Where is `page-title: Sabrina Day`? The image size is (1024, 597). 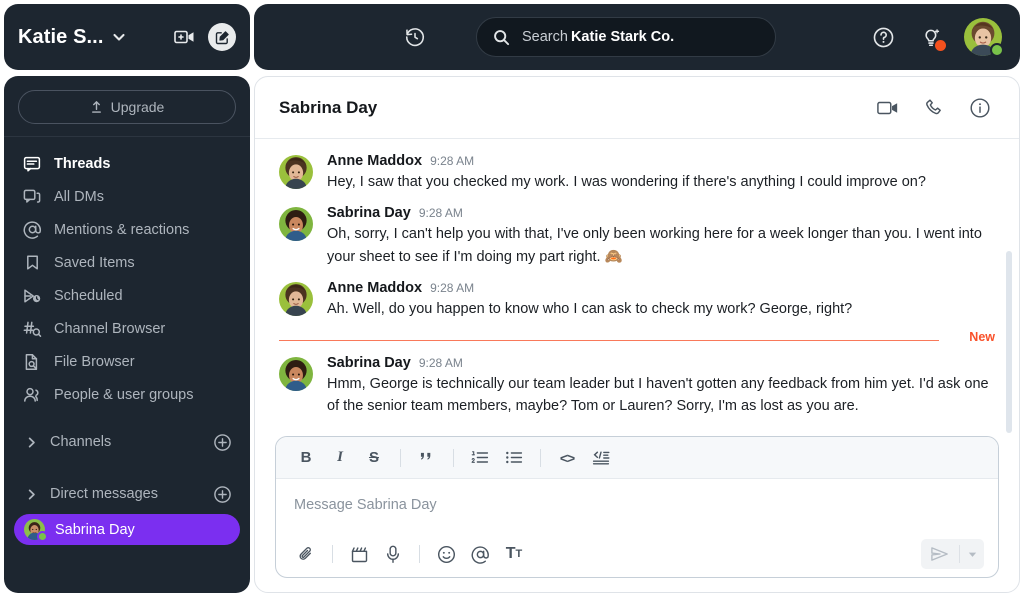 page-title: Sabrina Day is located at coordinates (328, 108).